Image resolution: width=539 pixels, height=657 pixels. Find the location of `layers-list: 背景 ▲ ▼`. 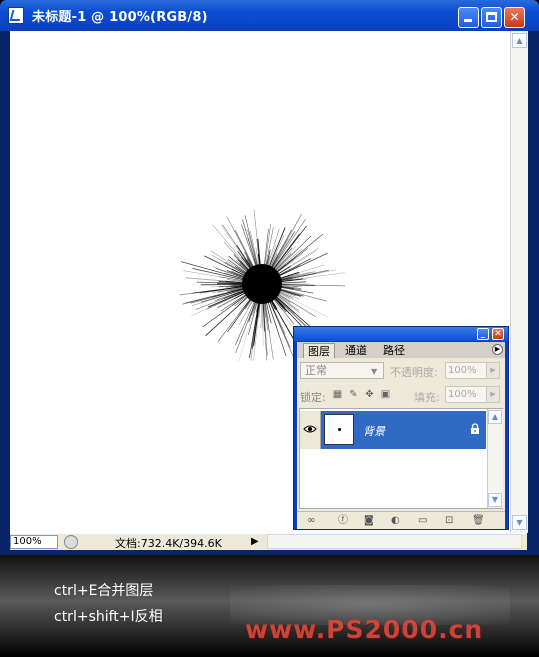

layers-list: 背景 ▲ ▼ is located at coordinates (401, 458).